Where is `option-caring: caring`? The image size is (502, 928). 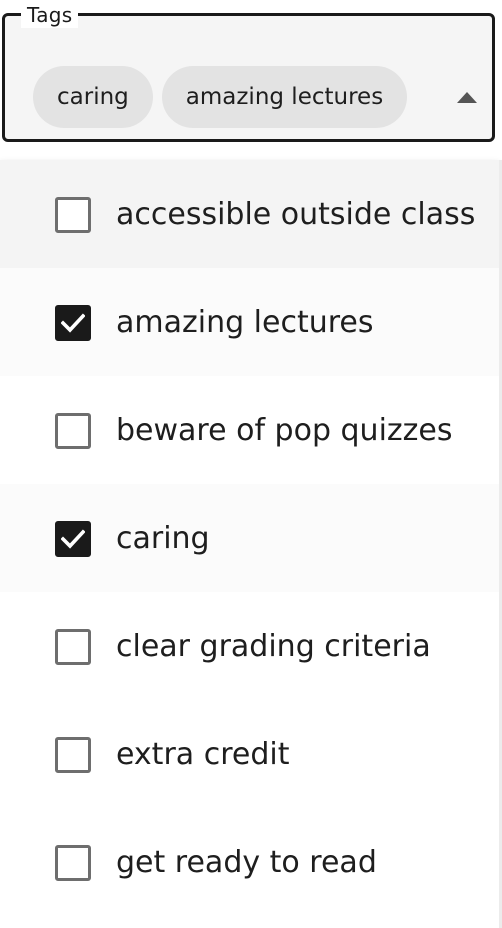
option-caring: caring is located at coordinates (249, 538).